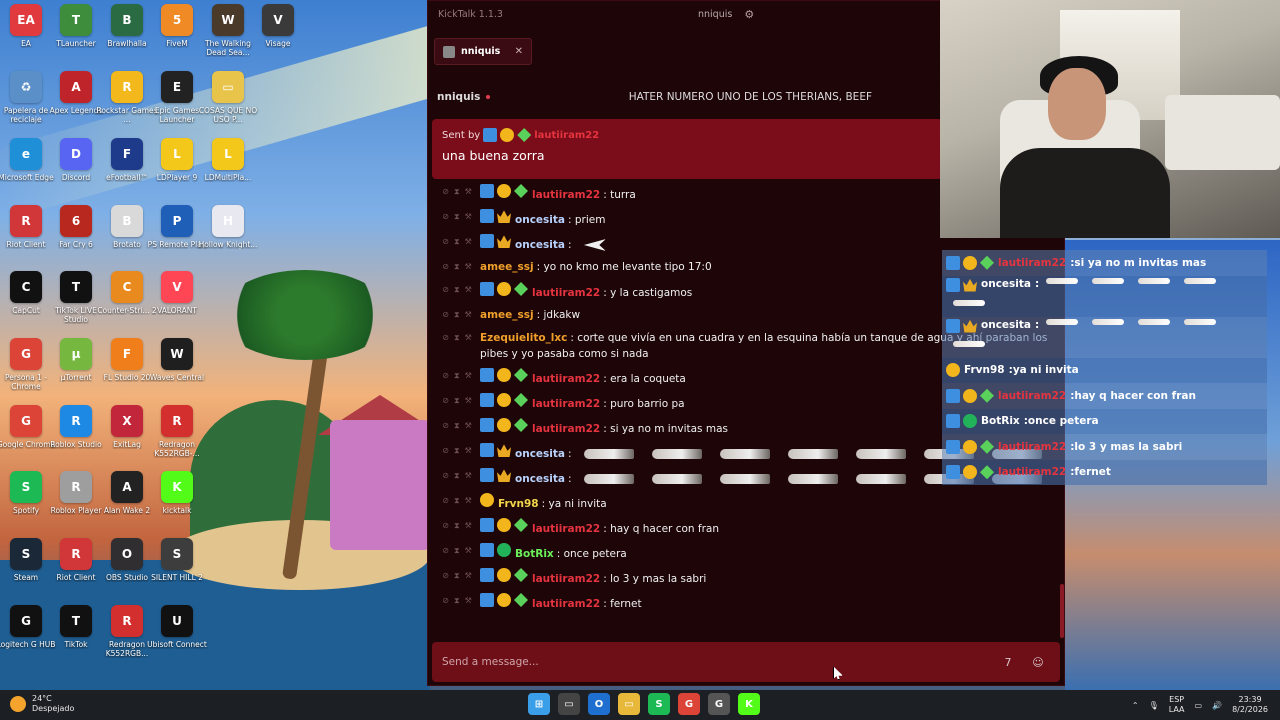 The height and width of the screenshot is (720, 1280). I want to click on chrome-icon: G, so click(689, 704).